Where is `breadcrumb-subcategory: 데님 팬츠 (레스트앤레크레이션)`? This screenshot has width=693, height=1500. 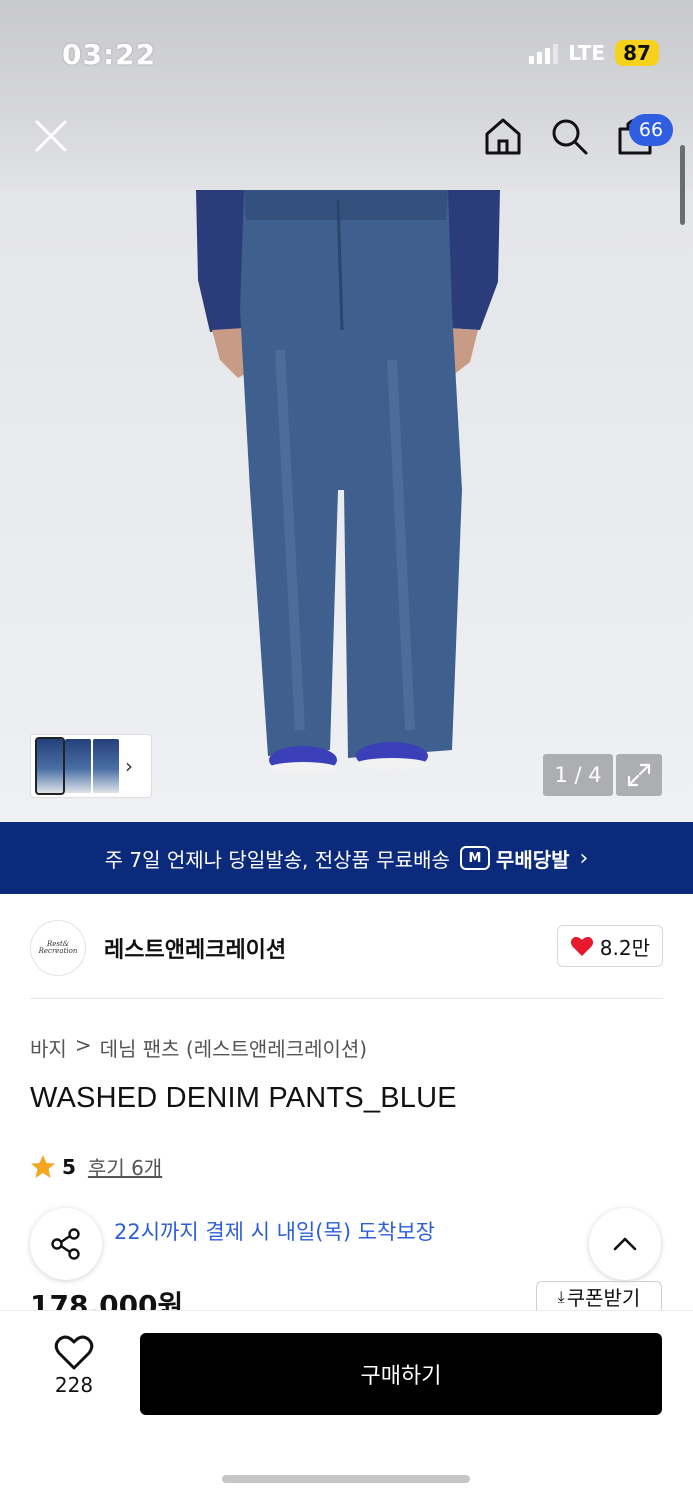
breadcrumb-subcategory: 데님 팬츠 (레스트앤레크레이션) is located at coordinates (234, 1047).